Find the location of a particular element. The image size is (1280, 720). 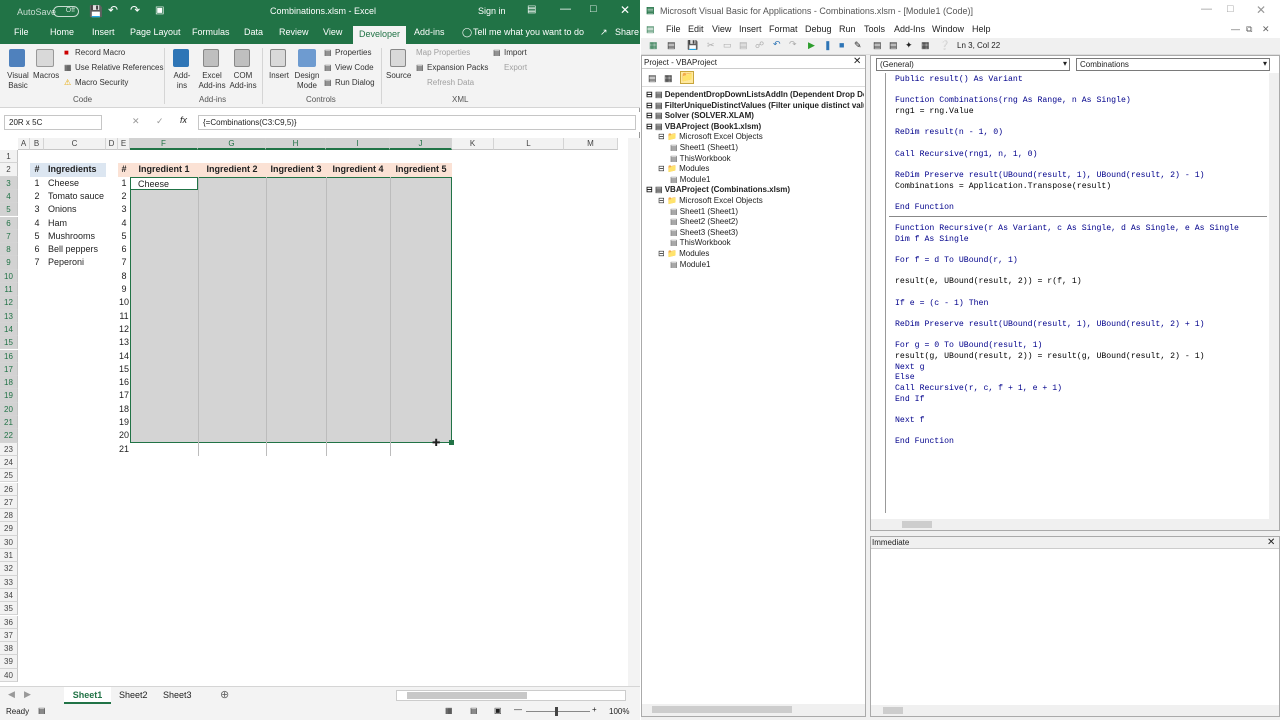

tree-item: ⊟ ▤ Solver (SOLVER.XLAM) is located at coordinates (700, 116).